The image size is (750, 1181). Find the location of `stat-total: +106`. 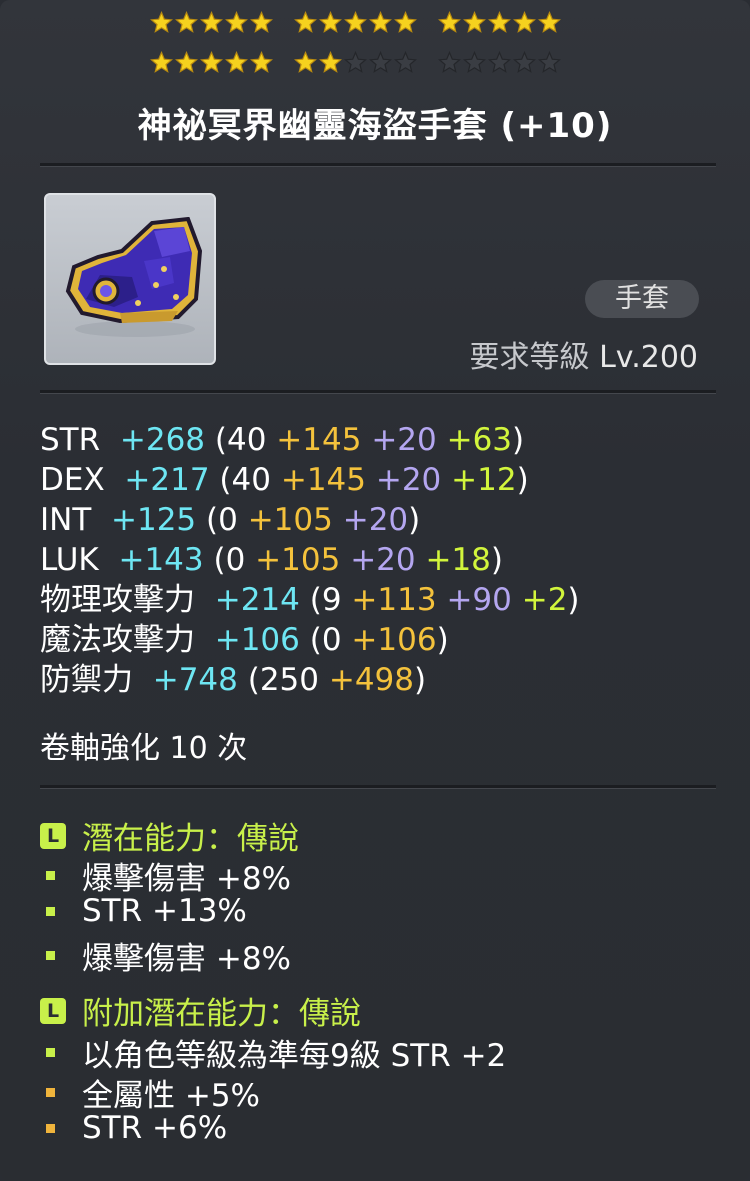

stat-total: +106 is located at coordinates (257, 640).